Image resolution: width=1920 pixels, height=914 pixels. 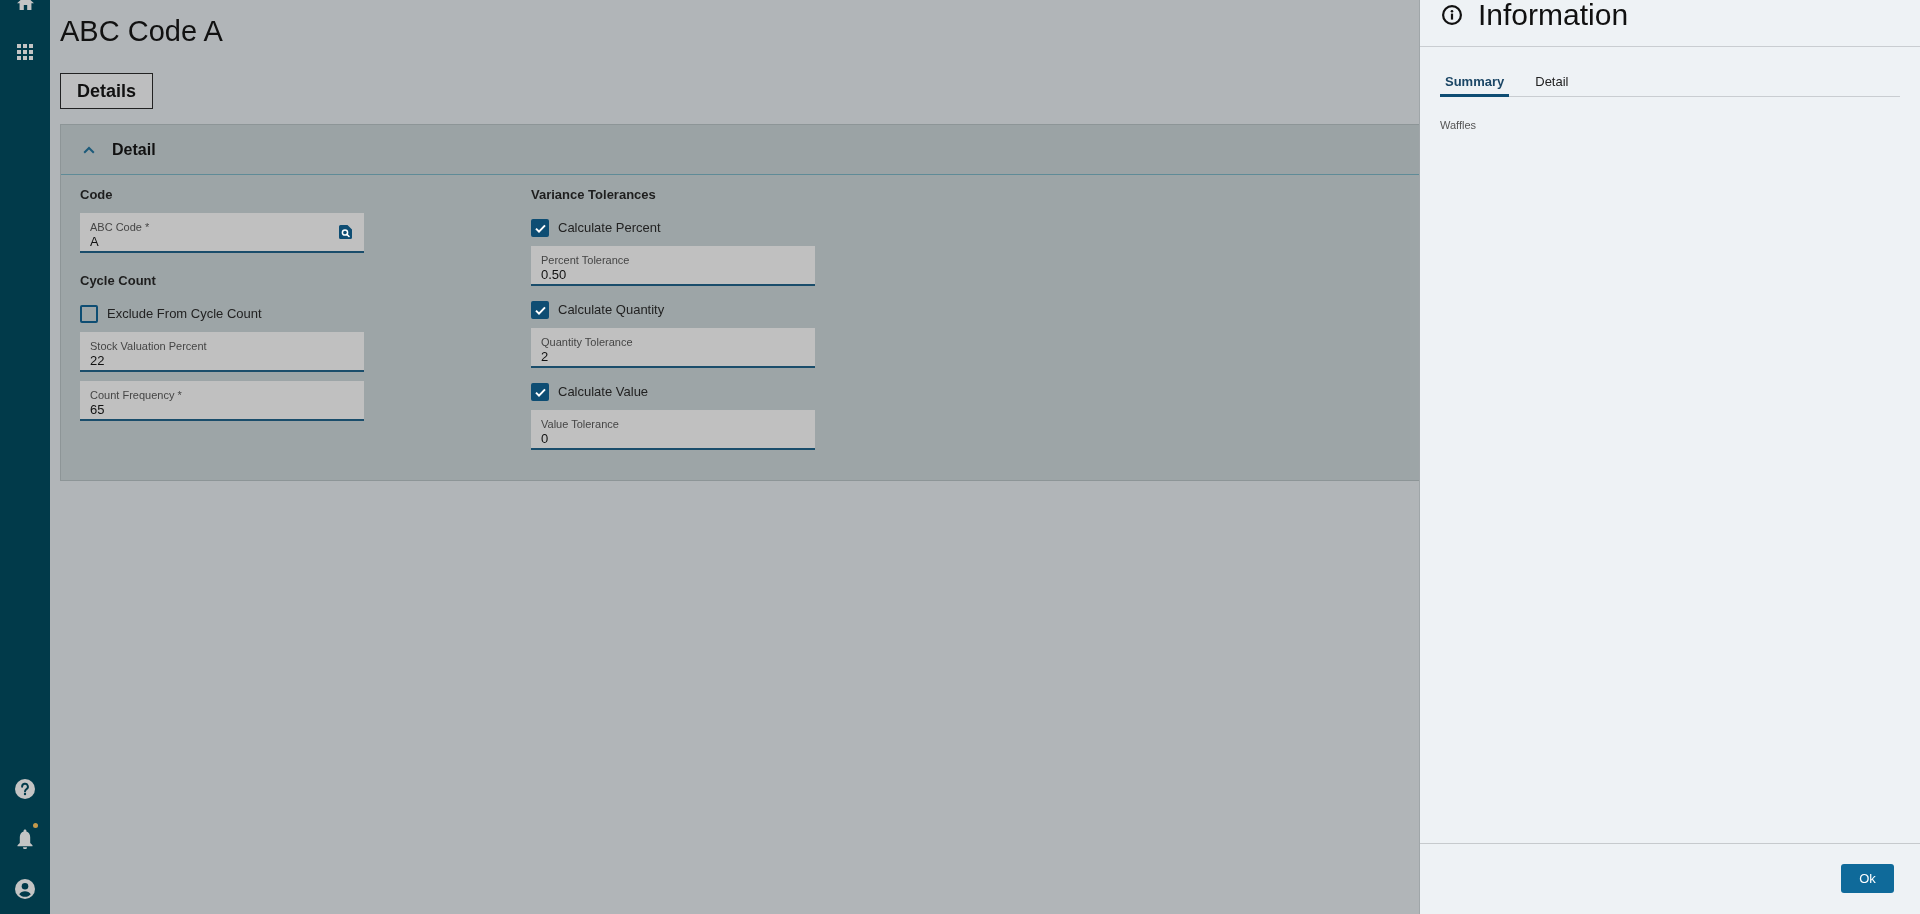 What do you see at coordinates (1475, 82) in the screenshot?
I see `tab: Summary` at bounding box center [1475, 82].